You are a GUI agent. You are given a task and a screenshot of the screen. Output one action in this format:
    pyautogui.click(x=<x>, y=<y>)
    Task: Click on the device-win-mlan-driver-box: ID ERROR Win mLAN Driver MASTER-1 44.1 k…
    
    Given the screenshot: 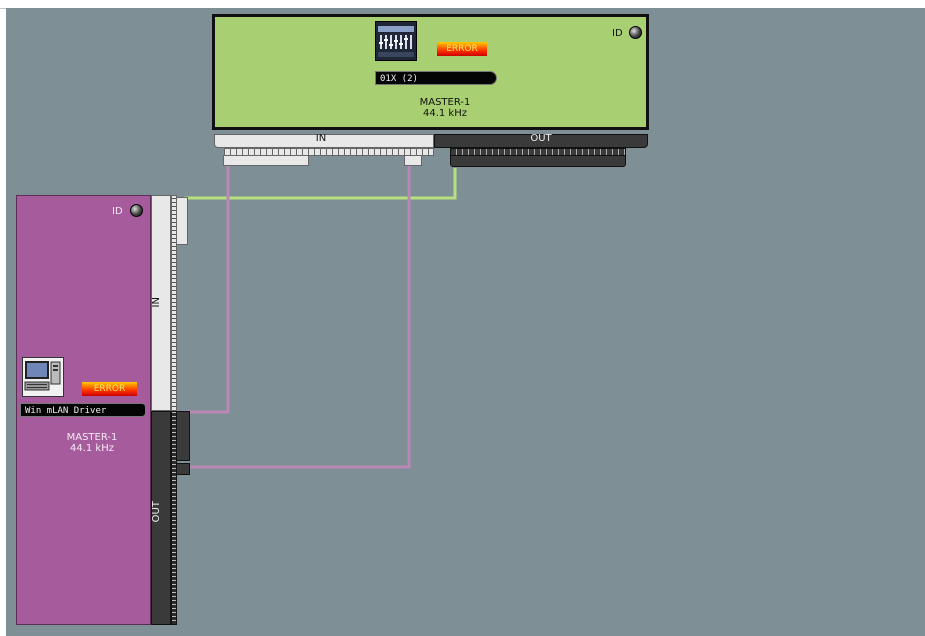 What is the action you would take?
    pyautogui.click(x=83, y=410)
    